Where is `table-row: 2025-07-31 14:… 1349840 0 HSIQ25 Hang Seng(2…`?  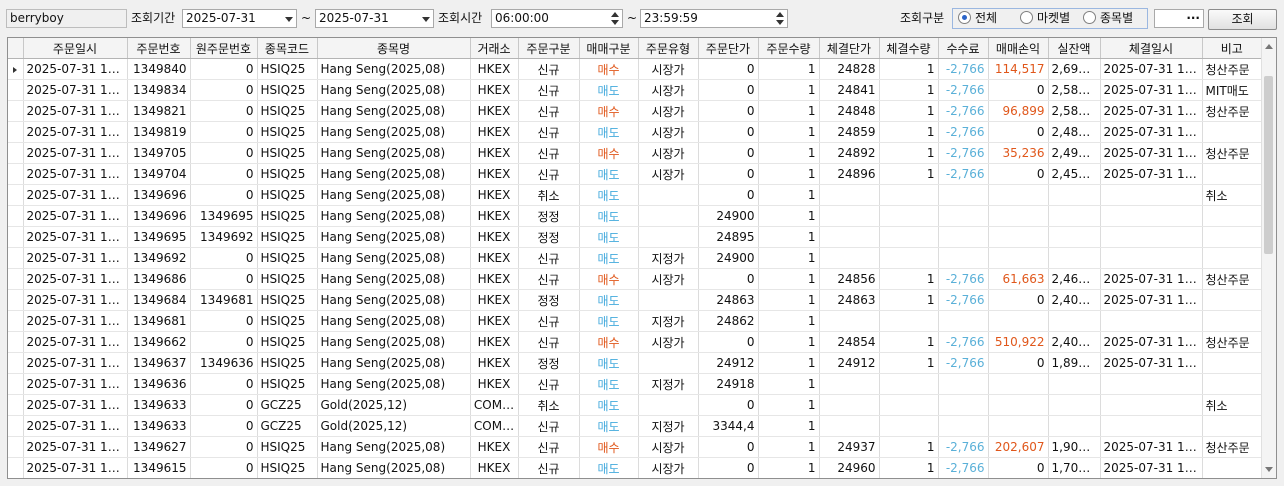
table-row: 2025-07-31 14:… 1349840 0 HSIQ25 Hang Seng(2… is located at coordinates (635, 69).